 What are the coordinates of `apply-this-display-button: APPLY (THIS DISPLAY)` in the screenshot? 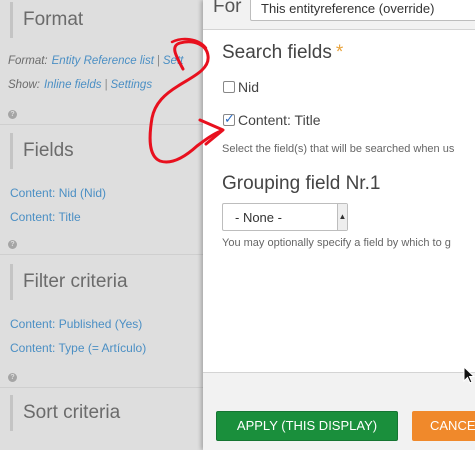 It's located at (307, 426).